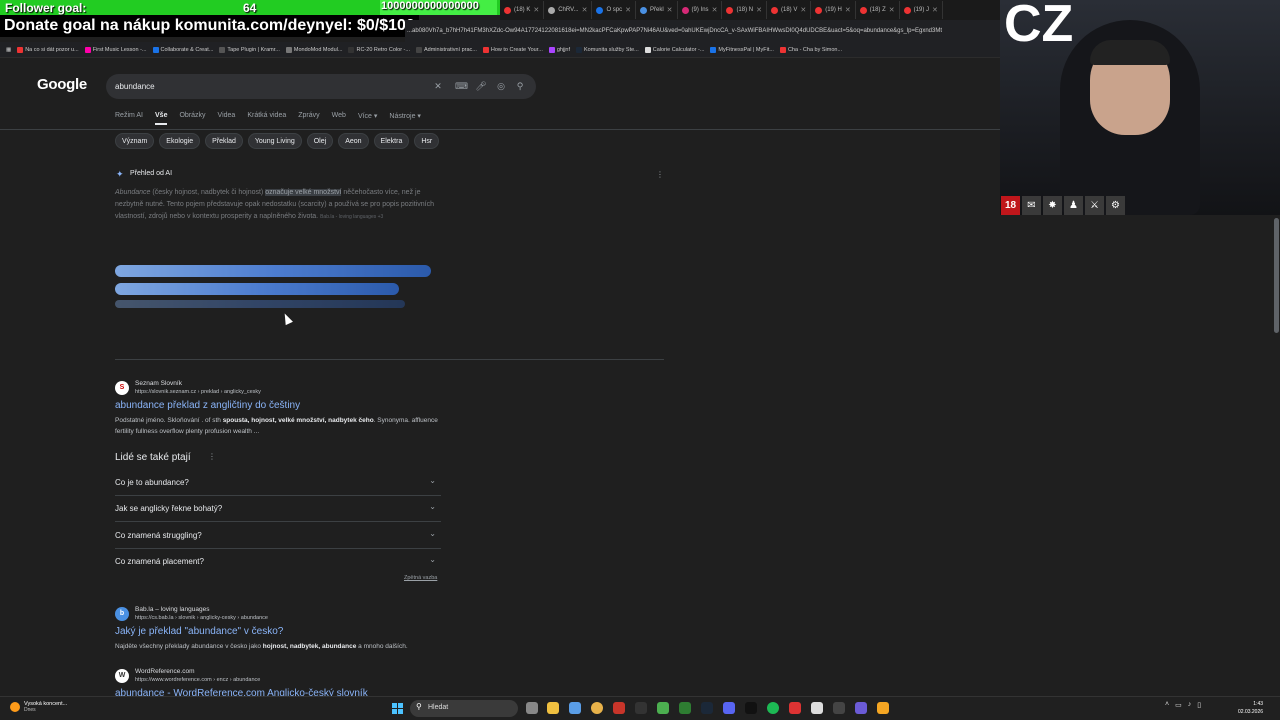 Image resolution: width=1280 pixels, height=720 pixels. What do you see at coordinates (660, 174) in the screenshot?
I see `ai-overview-menu-icon: ⋮` at bounding box center [660, 174].